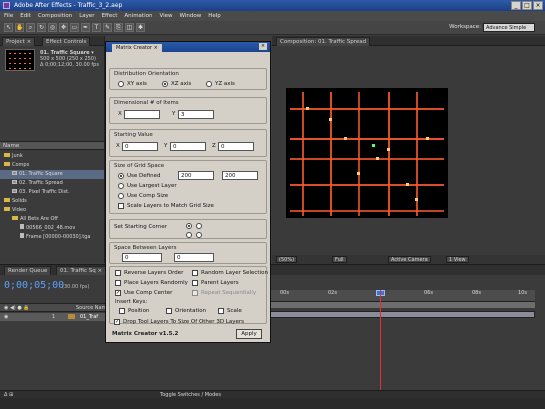 The width and height of the screenshot is (545, 409). What do you see at coordinates (196, 175) in the screenshot?
I see `grid-width-field: 200` at bounding box center [196, 175].